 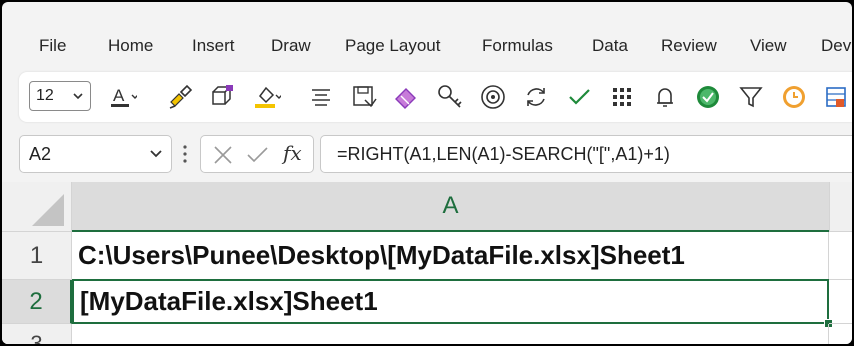 What do you see at coordinates (52, 46) in the screenshot?
I see `menu-file: File` at bounding box center [52, 46].